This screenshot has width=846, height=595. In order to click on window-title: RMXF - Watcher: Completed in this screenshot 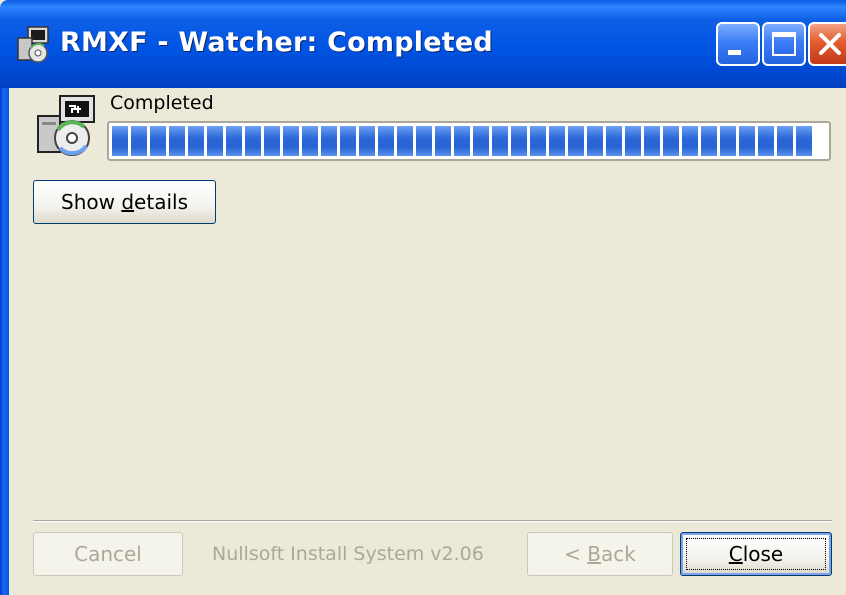, I will do `click(276, 42)`.